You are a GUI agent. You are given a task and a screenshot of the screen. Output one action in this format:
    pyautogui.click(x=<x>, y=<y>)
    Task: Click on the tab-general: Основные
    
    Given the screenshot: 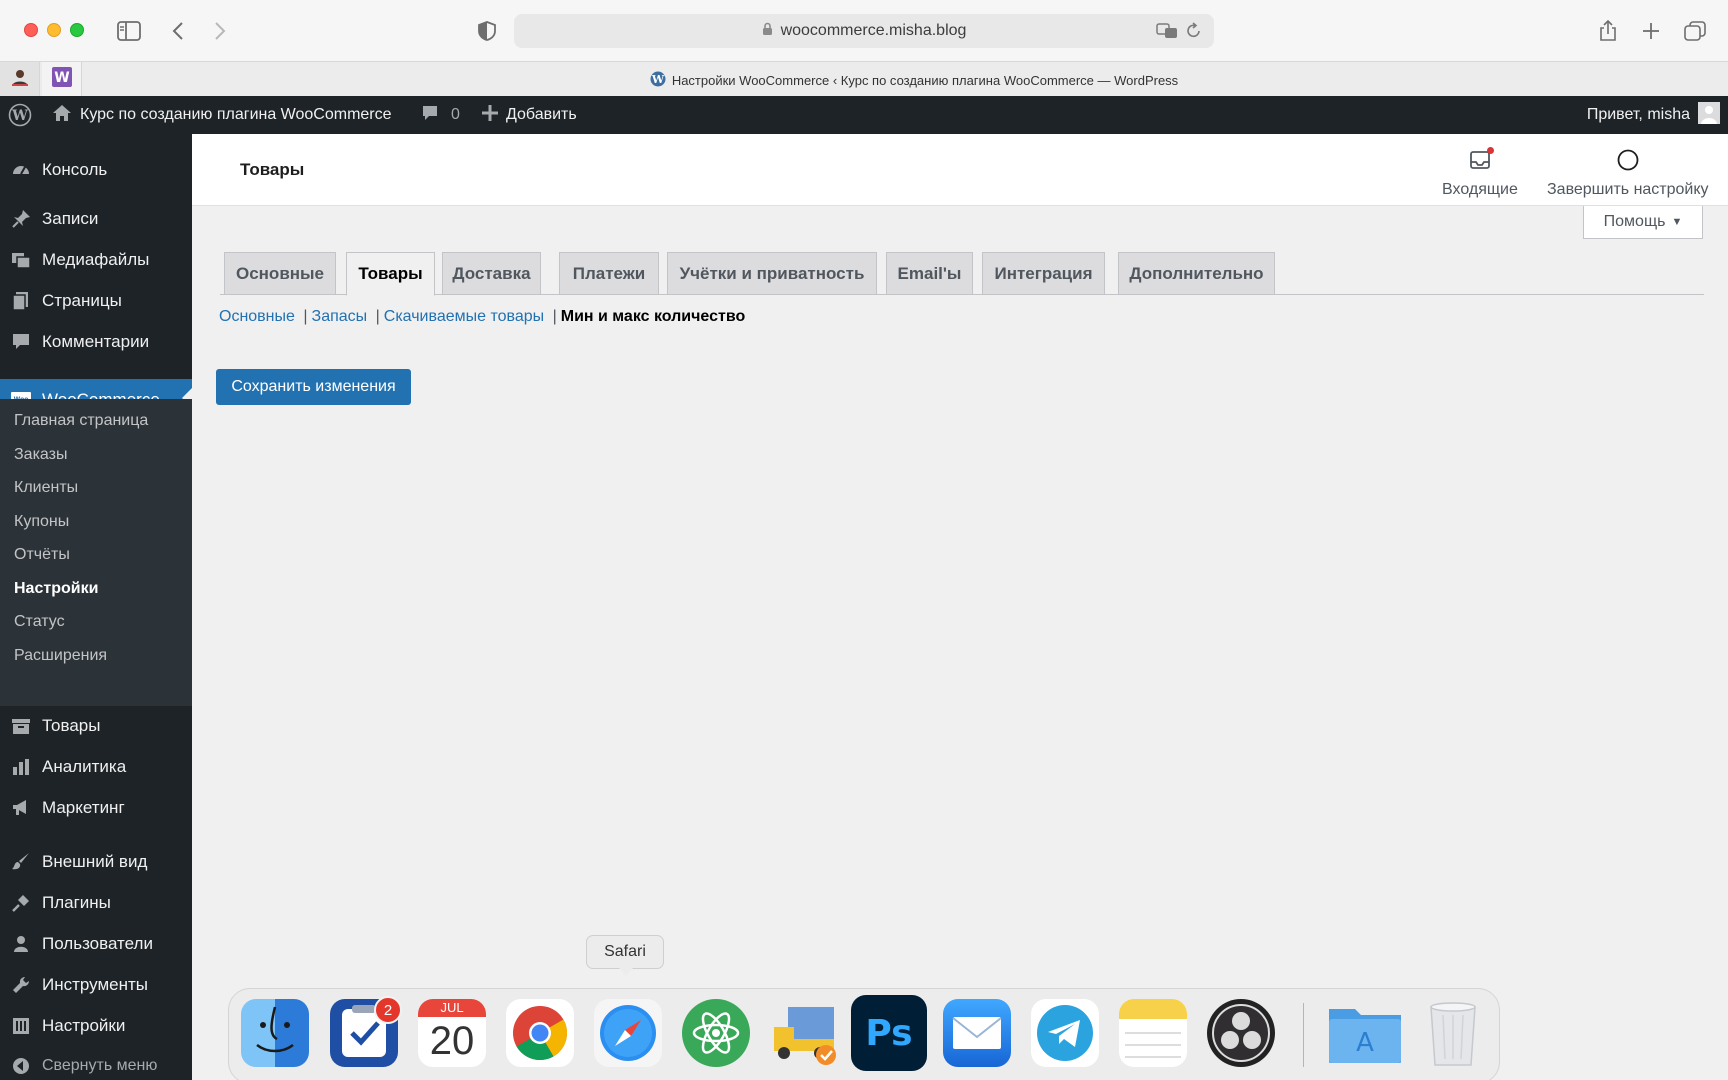 What is the action you would take?
    pyautogui.click(x=280, y=273)
    